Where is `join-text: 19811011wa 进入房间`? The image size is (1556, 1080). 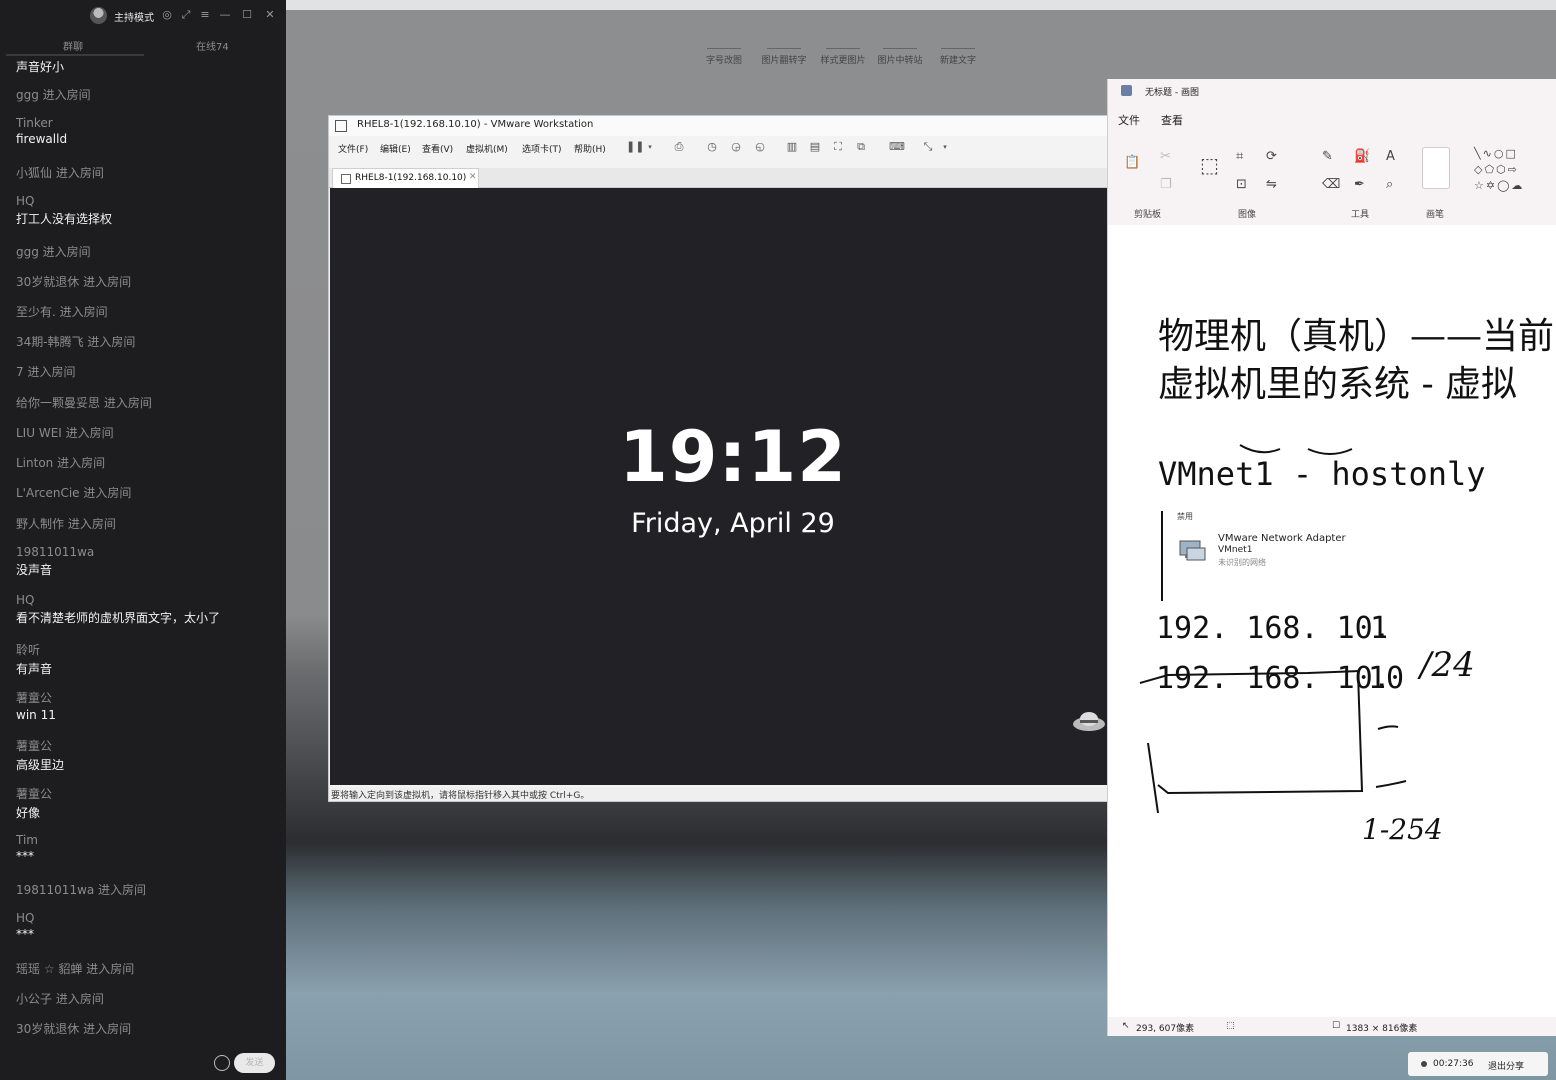
join-text: 19811011wa 进入房间 is located at coordinates (81, 890).